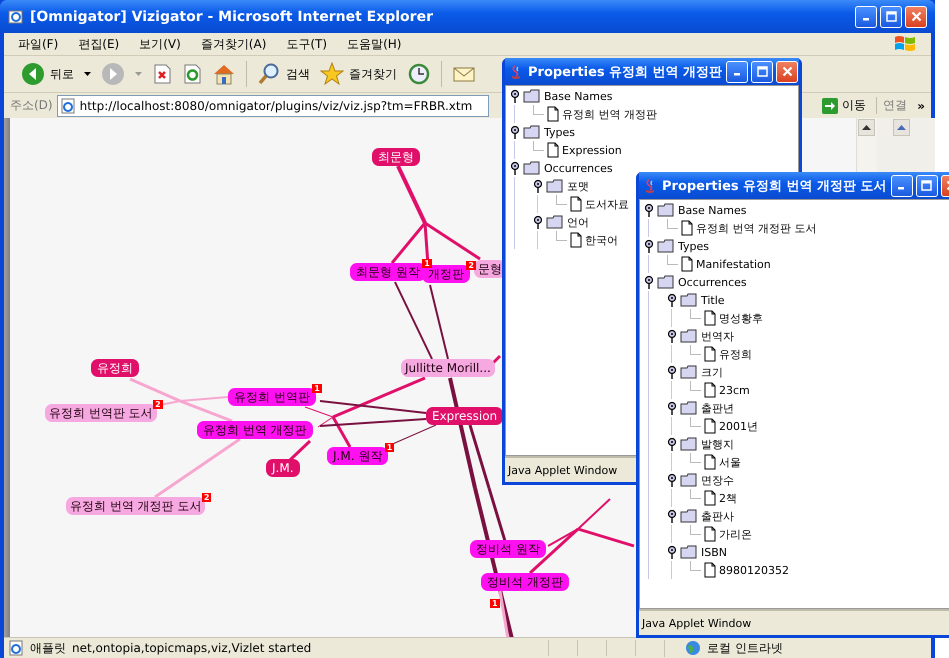  Describe the element at coordinates (307, 44) in the screenshot. I see `menu-item: 도구(T)` at that location.